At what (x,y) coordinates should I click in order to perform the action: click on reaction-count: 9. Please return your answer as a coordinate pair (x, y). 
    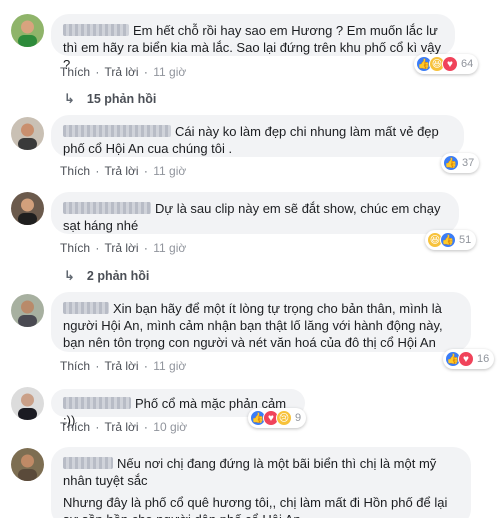
    Looking at the image, I should click on (298, 418).